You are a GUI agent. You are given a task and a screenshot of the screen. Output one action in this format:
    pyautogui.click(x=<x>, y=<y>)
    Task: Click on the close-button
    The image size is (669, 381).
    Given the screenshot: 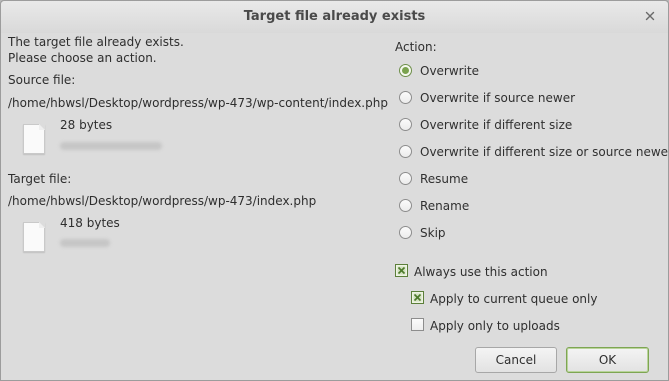 What is the action you would take?
    pyautogui.click(x=650, y=16)
    